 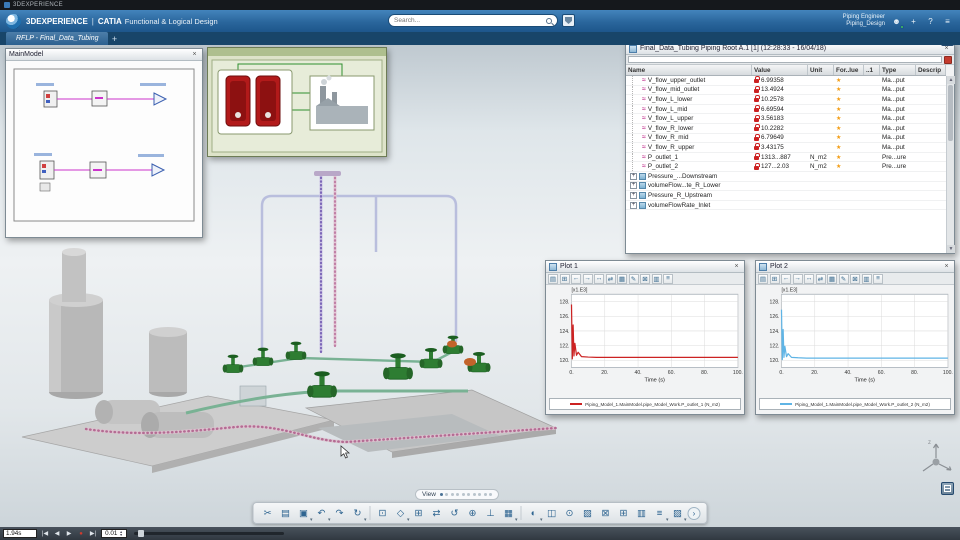 What do you see at coordinates (120, 535) in the screenshot?
I see `speed-down-icon: ▼` at bounding box center [120, 535].